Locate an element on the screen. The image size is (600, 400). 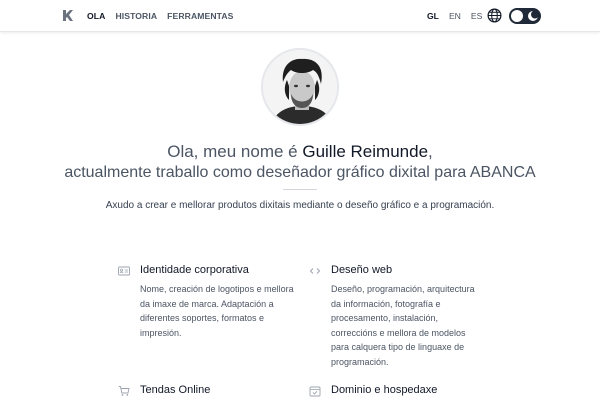
nav-item-historia: HISTORIA is located at coordinates (136, 16).